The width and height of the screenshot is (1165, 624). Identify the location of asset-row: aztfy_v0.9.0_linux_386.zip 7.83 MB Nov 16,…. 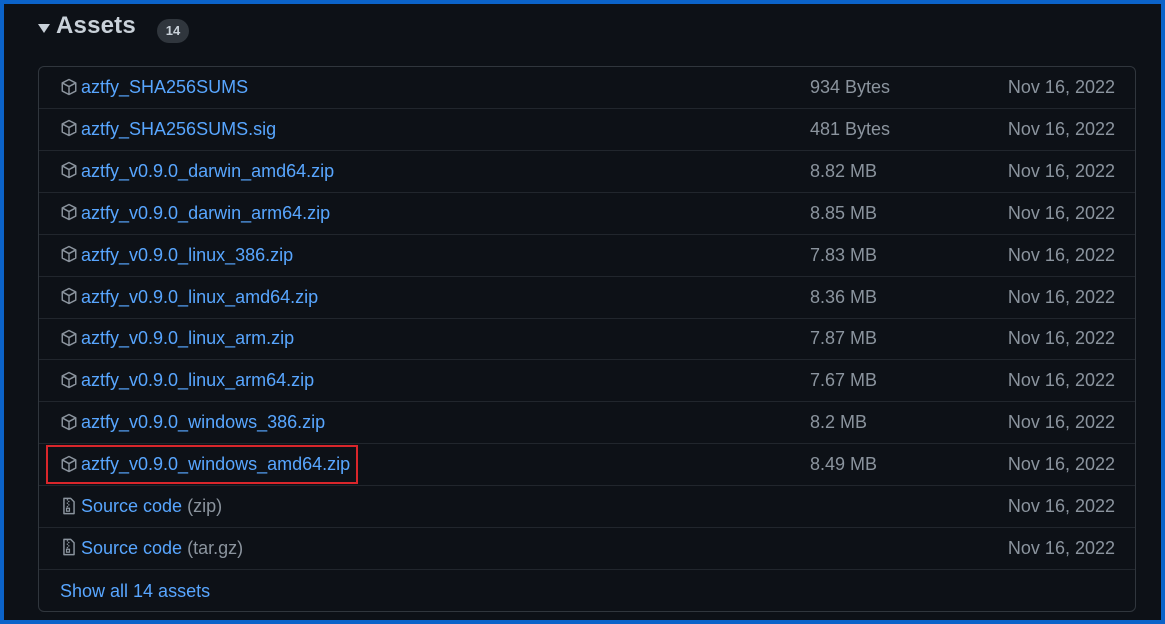
(587, 256).